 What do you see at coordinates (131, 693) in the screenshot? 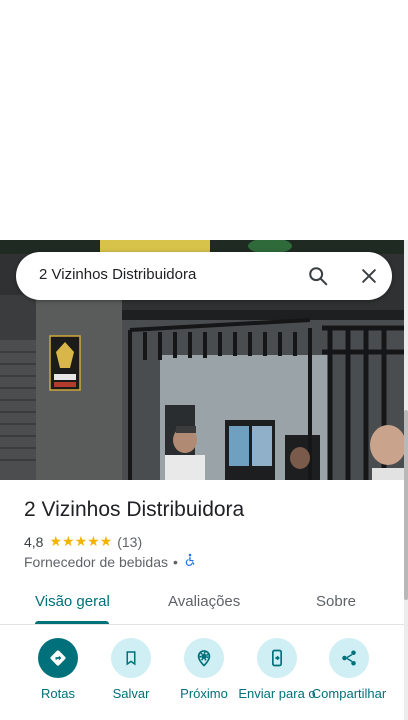
I see `save-label: Salvar` at bounding box center [131, 693].